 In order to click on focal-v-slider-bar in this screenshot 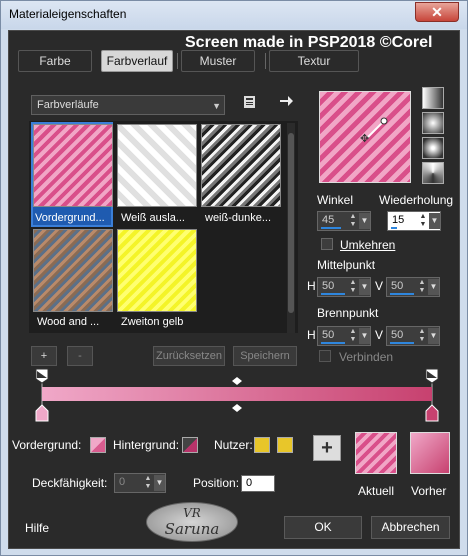, I will do `click(402, 343)`.